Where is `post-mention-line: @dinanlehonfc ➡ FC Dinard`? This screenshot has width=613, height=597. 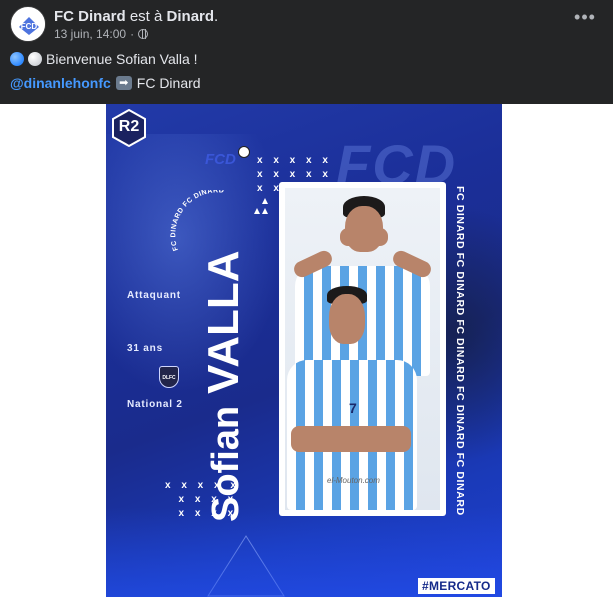
post-mention-line: @dinanlehonfc ➡ FC Dinard is located at coordinates (105, 83).